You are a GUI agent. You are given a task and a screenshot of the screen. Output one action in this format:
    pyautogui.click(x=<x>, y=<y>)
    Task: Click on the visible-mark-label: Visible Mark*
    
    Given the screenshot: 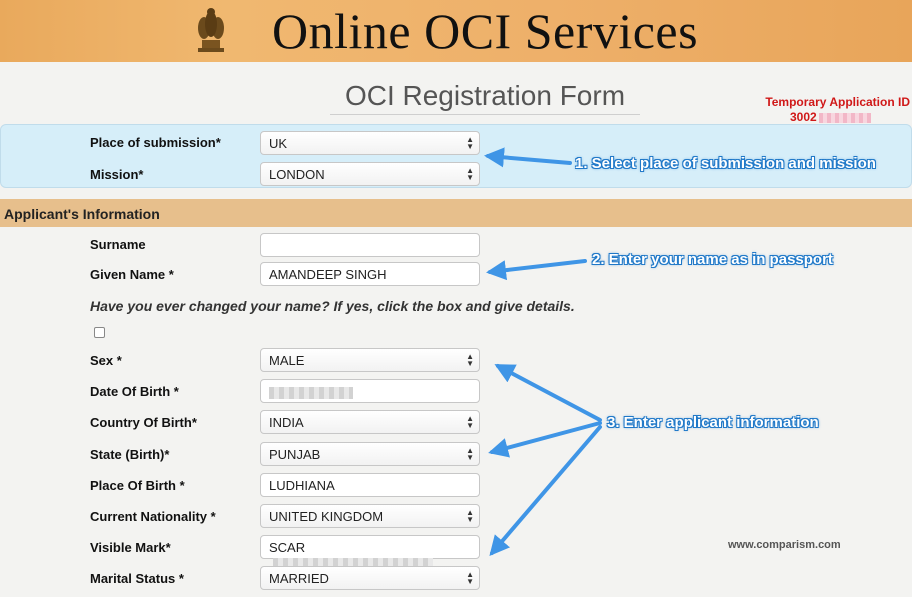 What is the action you would take?
    pyautogui.click(x=130, y=547)
    